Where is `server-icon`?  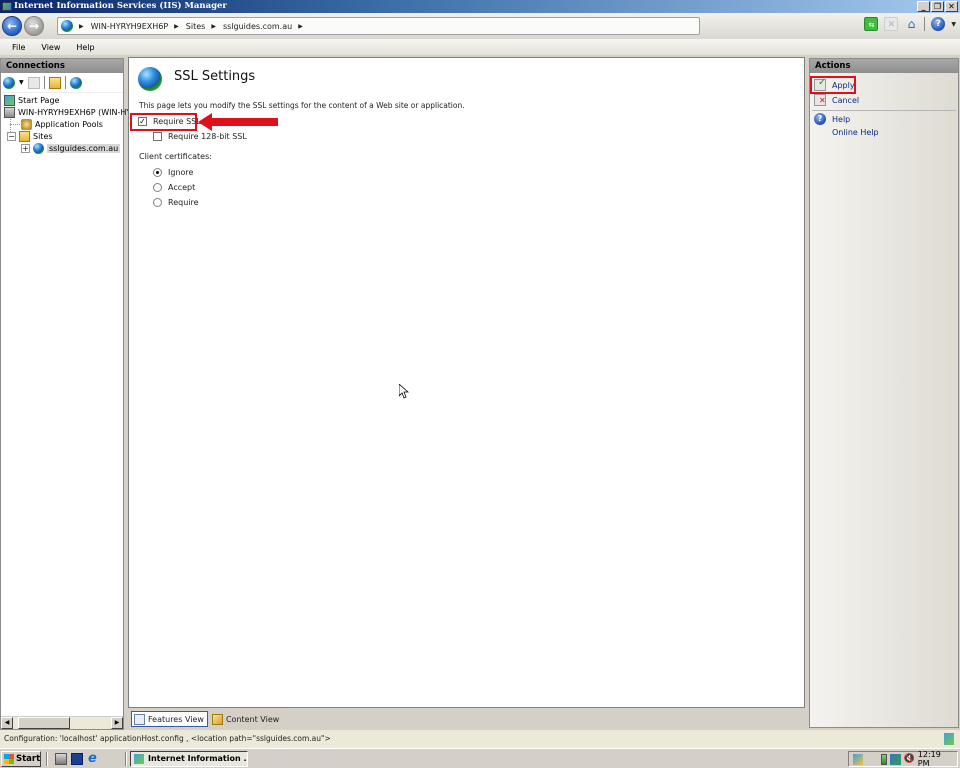
server-icon is located at coordinates (9, 112).